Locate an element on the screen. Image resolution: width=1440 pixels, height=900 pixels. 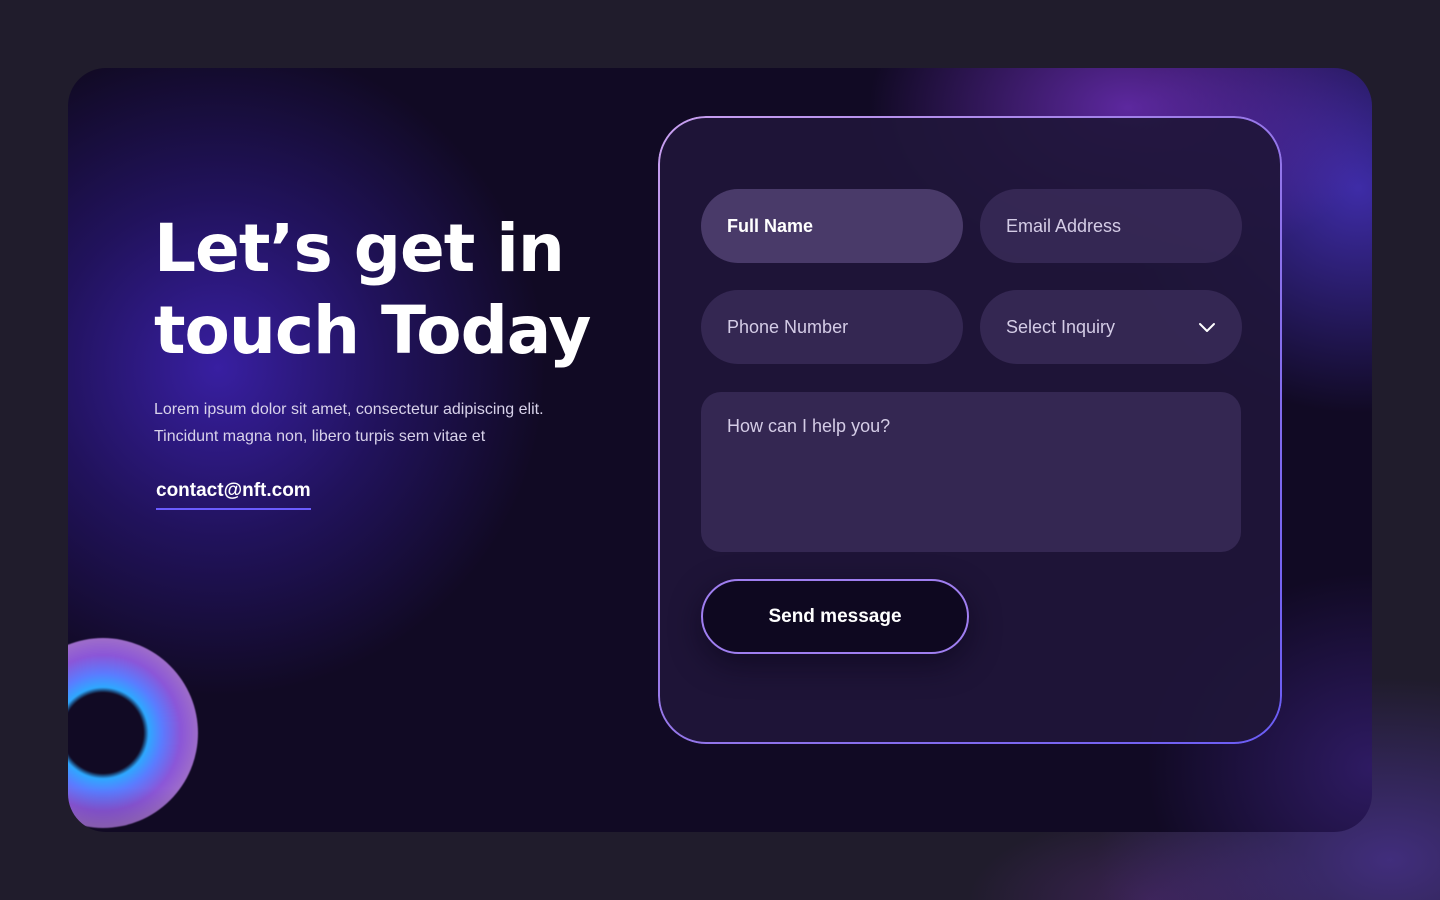
message-placeholder: How can I help you? is located at coordinates (809, 426).